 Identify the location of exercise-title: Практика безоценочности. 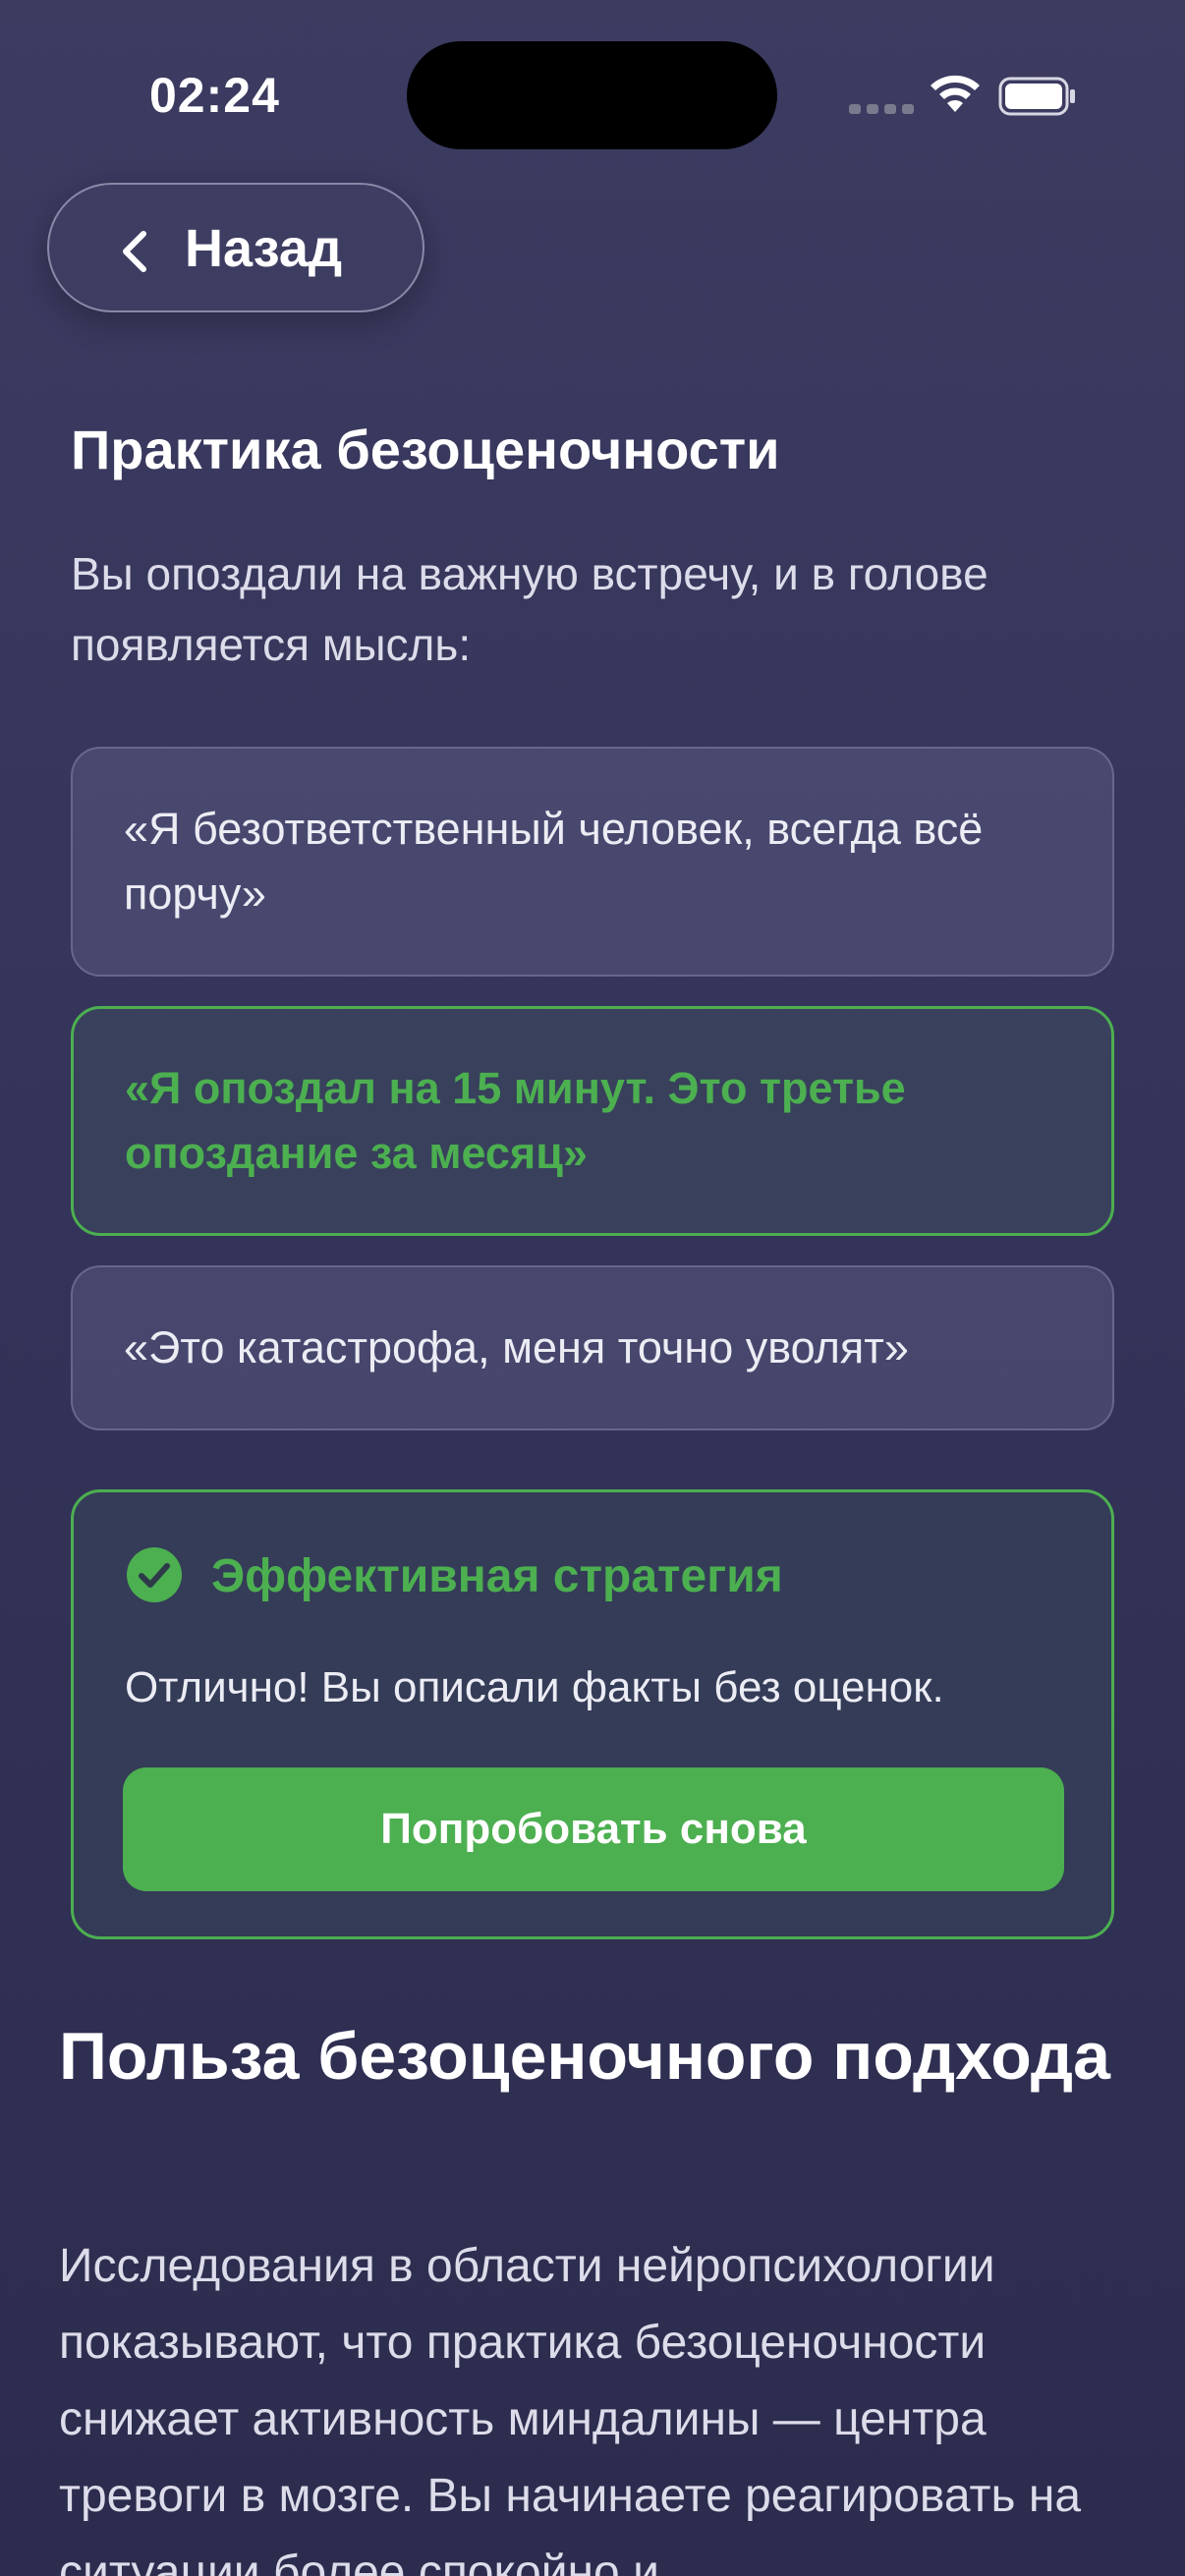
(426, 449).